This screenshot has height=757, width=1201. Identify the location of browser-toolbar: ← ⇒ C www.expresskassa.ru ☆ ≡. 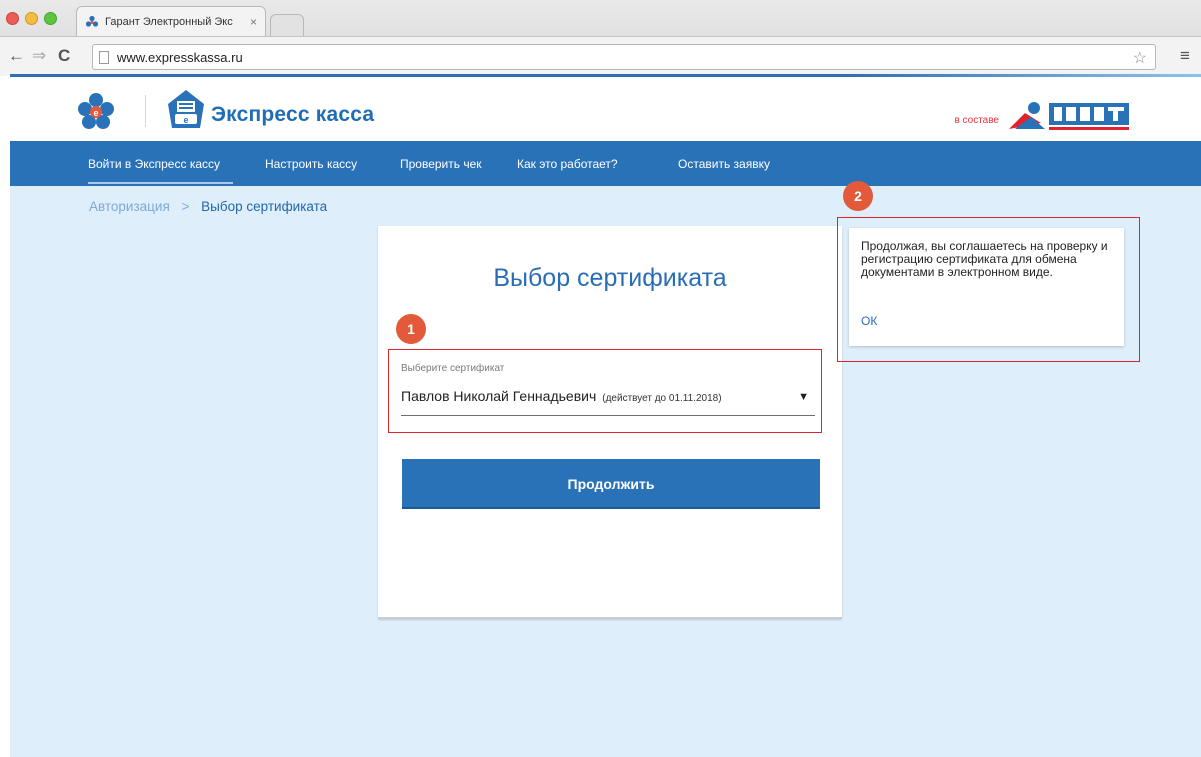
(600, 56).